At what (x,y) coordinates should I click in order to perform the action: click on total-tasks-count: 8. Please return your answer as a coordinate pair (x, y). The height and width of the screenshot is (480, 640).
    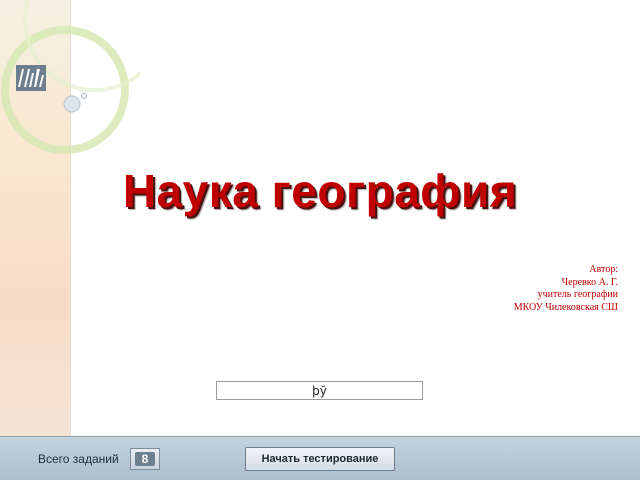
    Looking at the image, I should click on (145, 459).